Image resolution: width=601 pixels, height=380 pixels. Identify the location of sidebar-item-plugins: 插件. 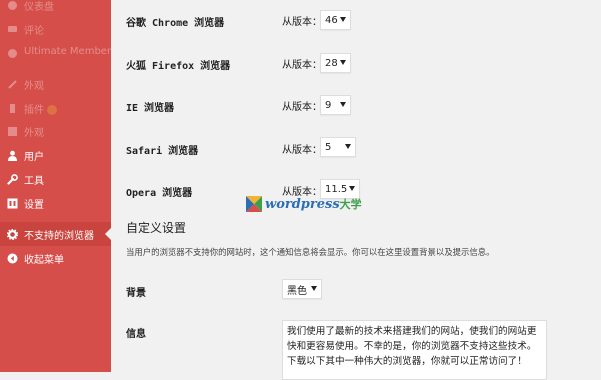
(55, 108).